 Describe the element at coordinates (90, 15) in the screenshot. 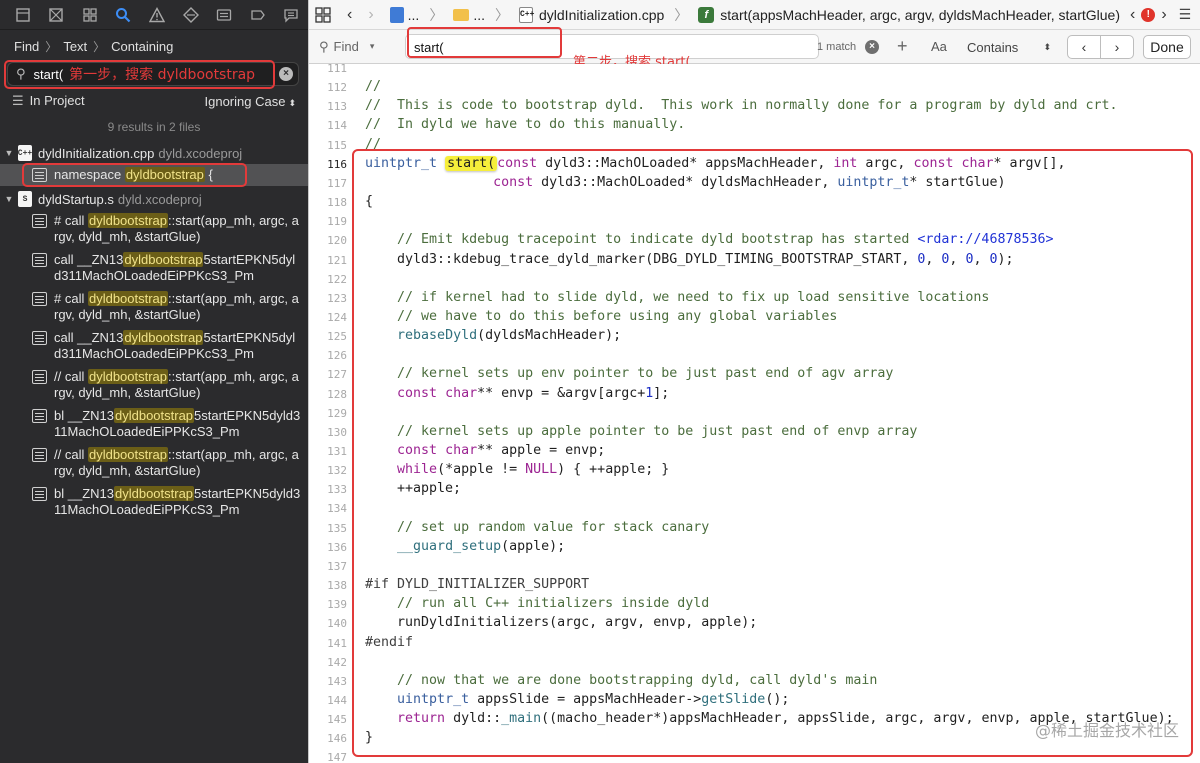

I see `symbol-navigator-icon` at that location.